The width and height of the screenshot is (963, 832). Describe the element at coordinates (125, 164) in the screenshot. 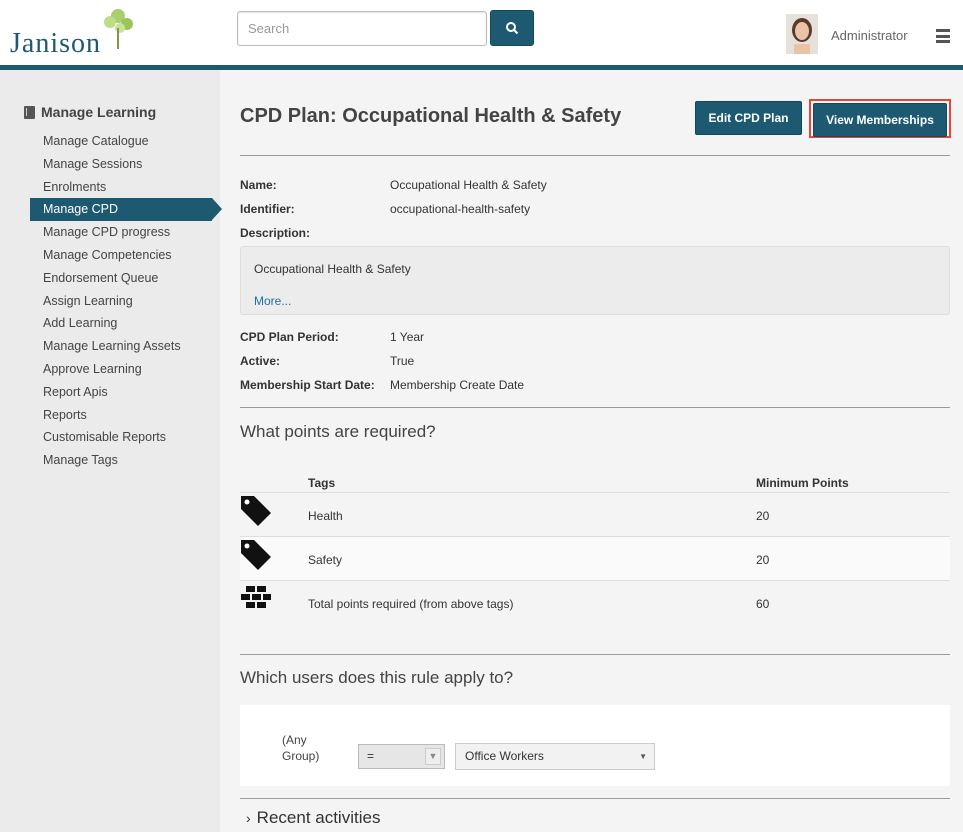

I see `sidebar-item-manage-sessions: Manage Sessions` at that location.